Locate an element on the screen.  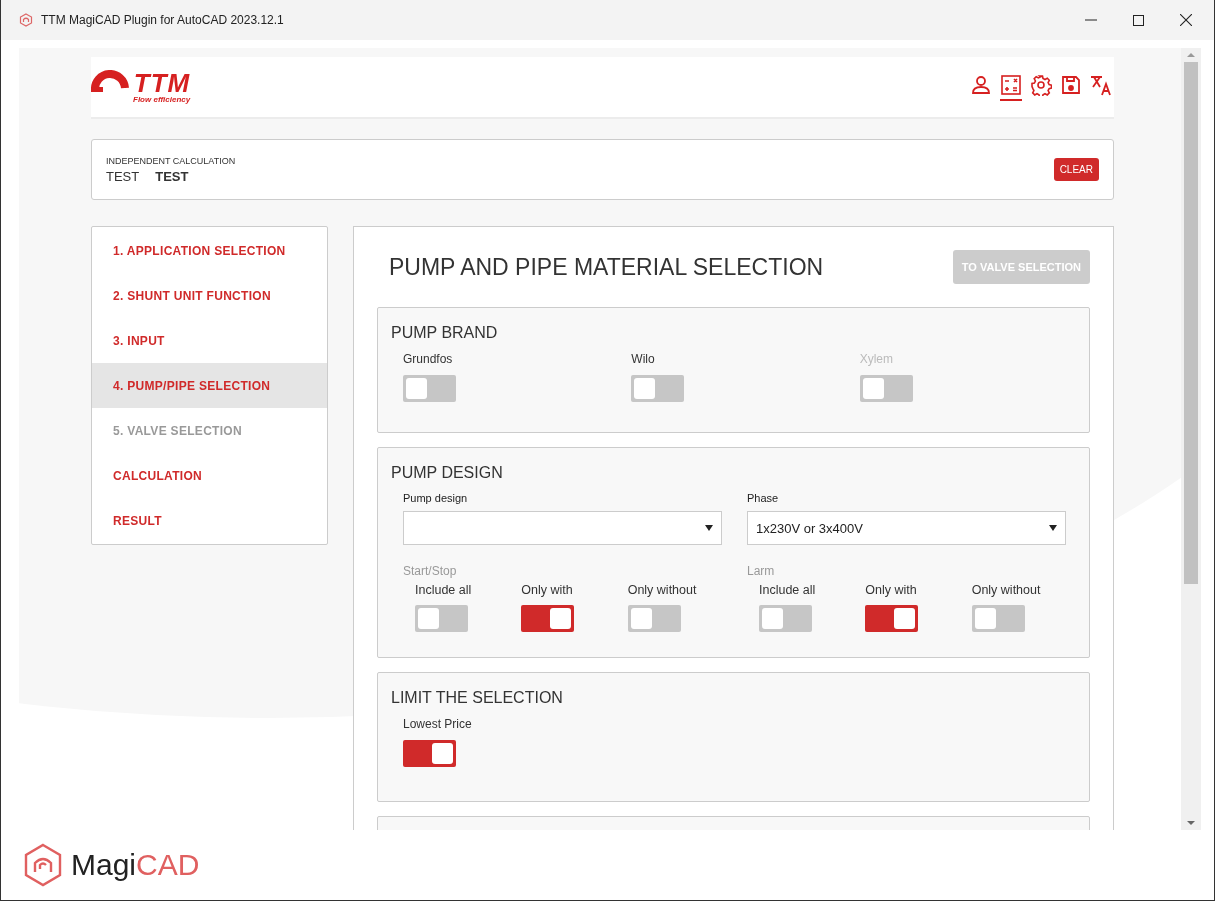
sidebar-item: RESULT is located at coordinates (209, 520).